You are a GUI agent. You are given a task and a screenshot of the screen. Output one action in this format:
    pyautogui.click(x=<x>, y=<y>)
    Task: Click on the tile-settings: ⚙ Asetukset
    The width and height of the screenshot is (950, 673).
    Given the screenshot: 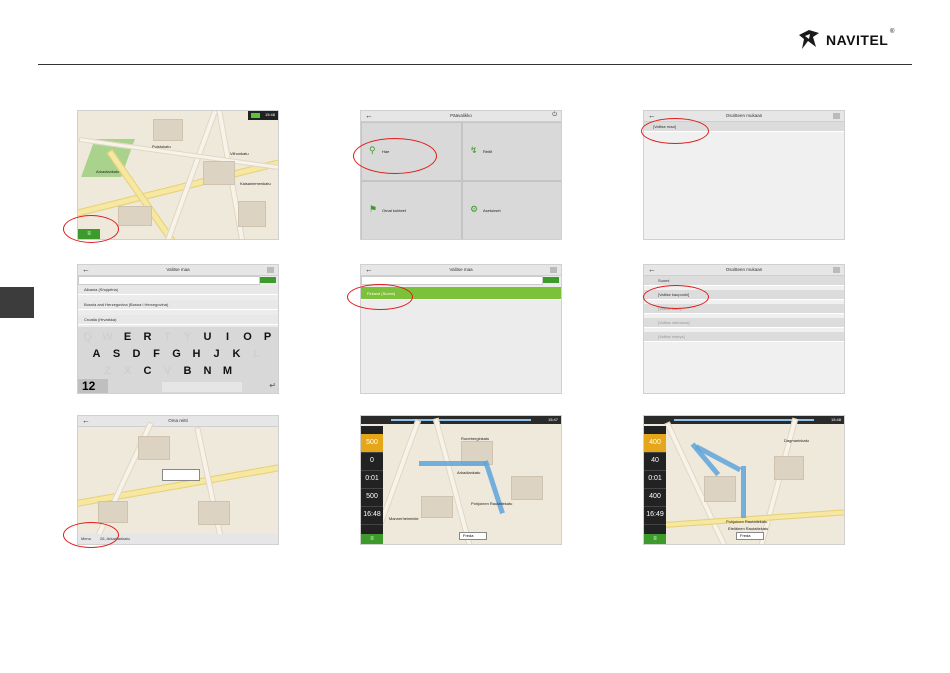 What is the action you would take?
    pyautogui.click(x=511, y=210)
    